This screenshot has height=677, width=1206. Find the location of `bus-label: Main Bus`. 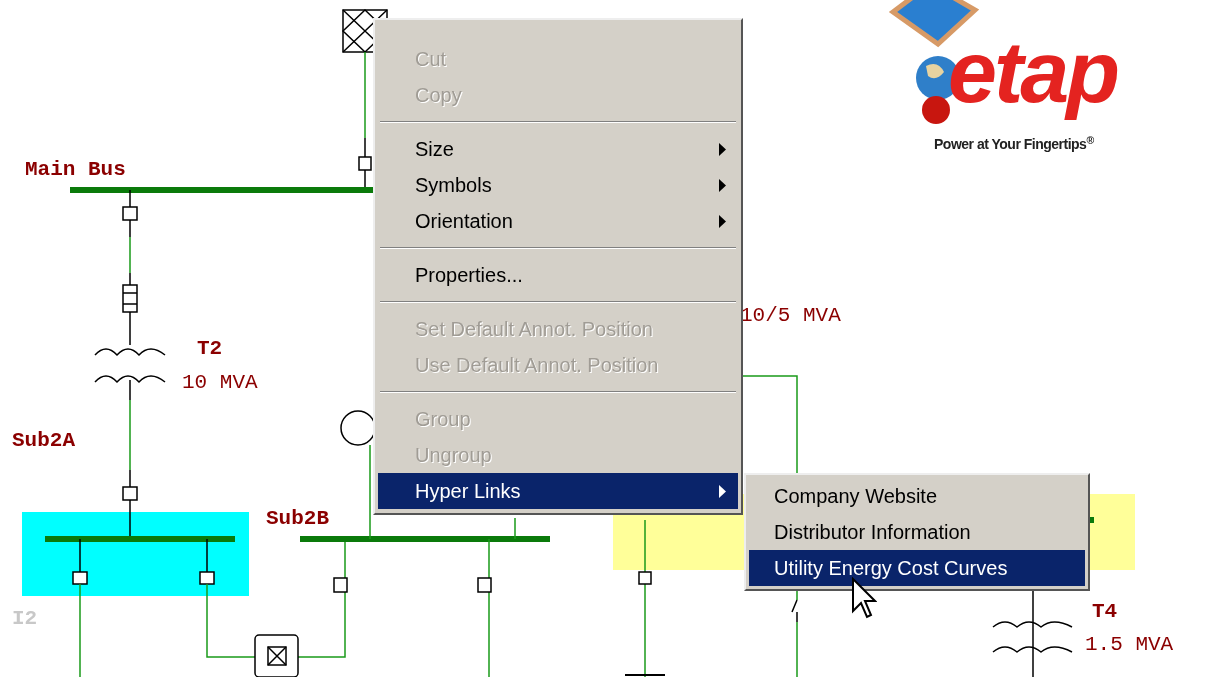

bus-label: Main Bus is located at coordinates (75, 170).